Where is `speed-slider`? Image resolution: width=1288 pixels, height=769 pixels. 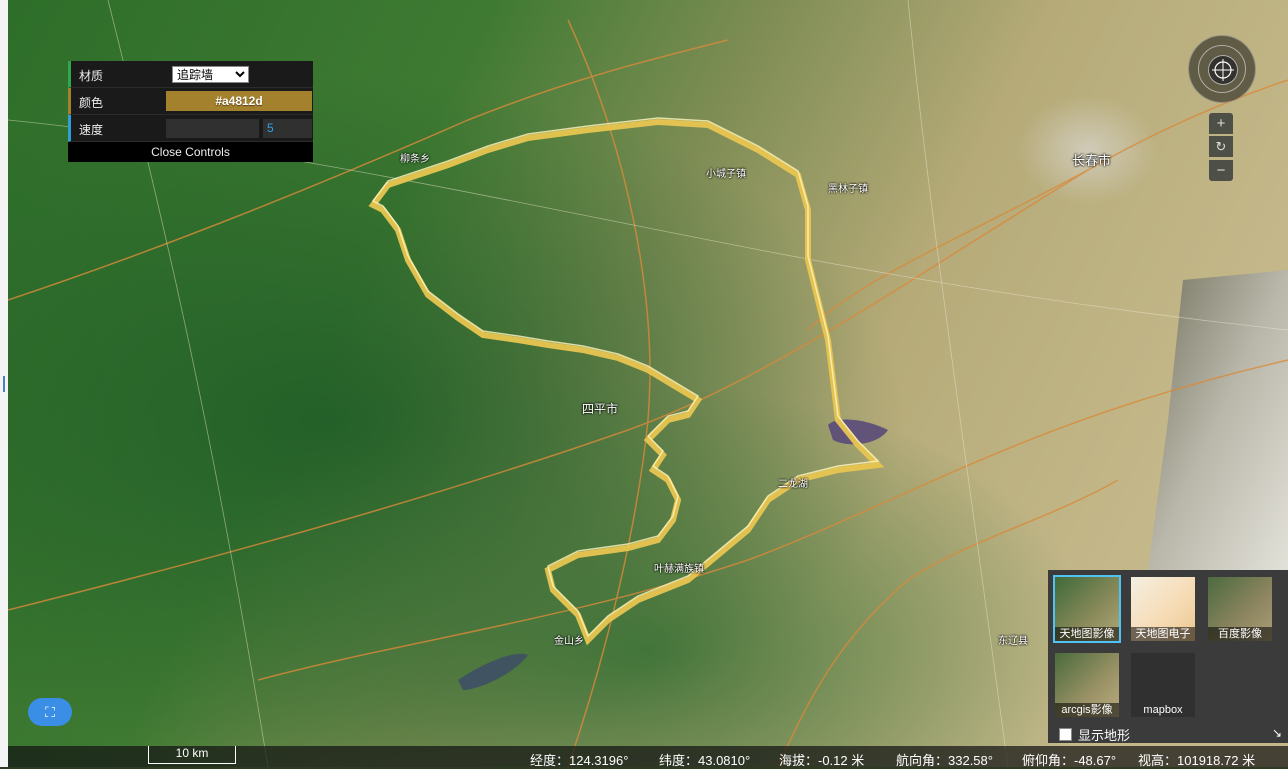 speed-slider is located at coordinates (212, 128).